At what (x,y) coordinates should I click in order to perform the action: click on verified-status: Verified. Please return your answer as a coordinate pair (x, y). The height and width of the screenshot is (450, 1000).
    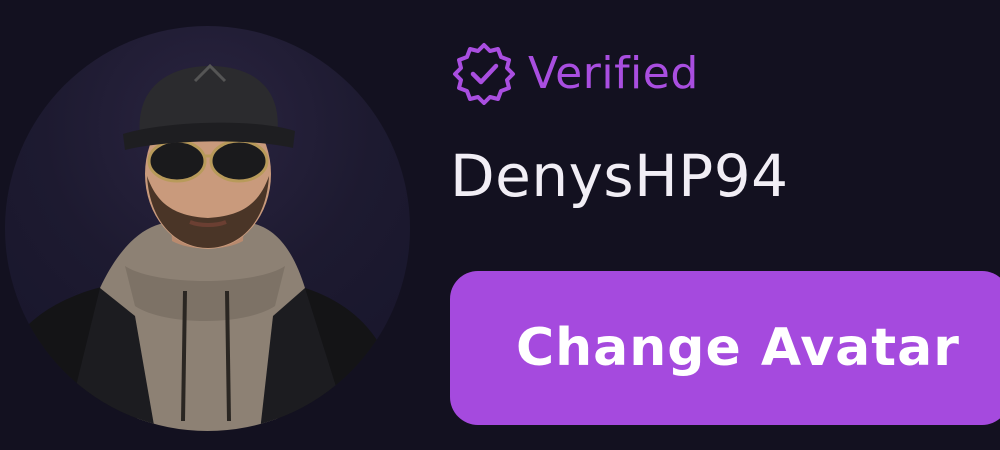
    Looking at the image, I should click on (575, 73).